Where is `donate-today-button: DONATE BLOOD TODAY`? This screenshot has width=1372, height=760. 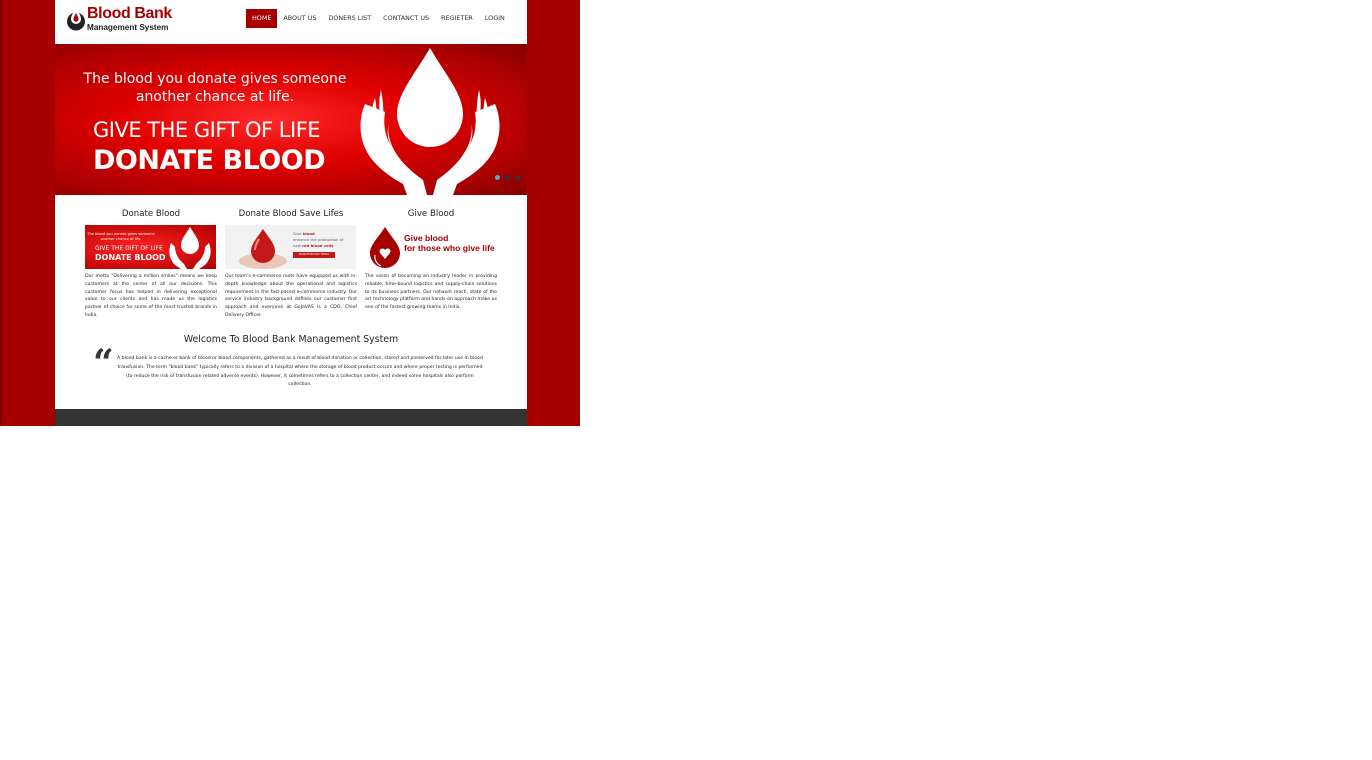 donate-today-button: DONATE BLOOD TODAY is located at coordinates (314, 255).